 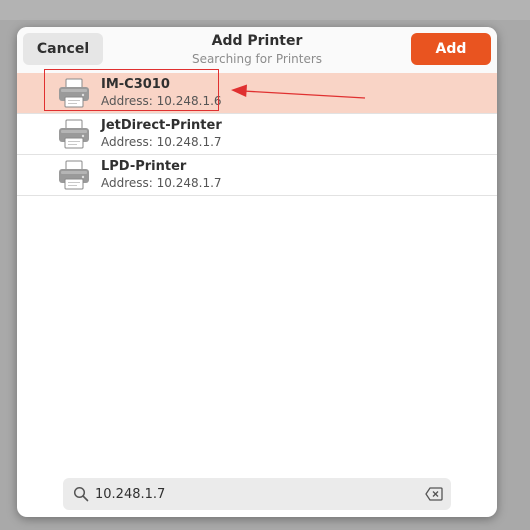 I want to click on printer-name: IM-C3010, so click(x=135, y=84).